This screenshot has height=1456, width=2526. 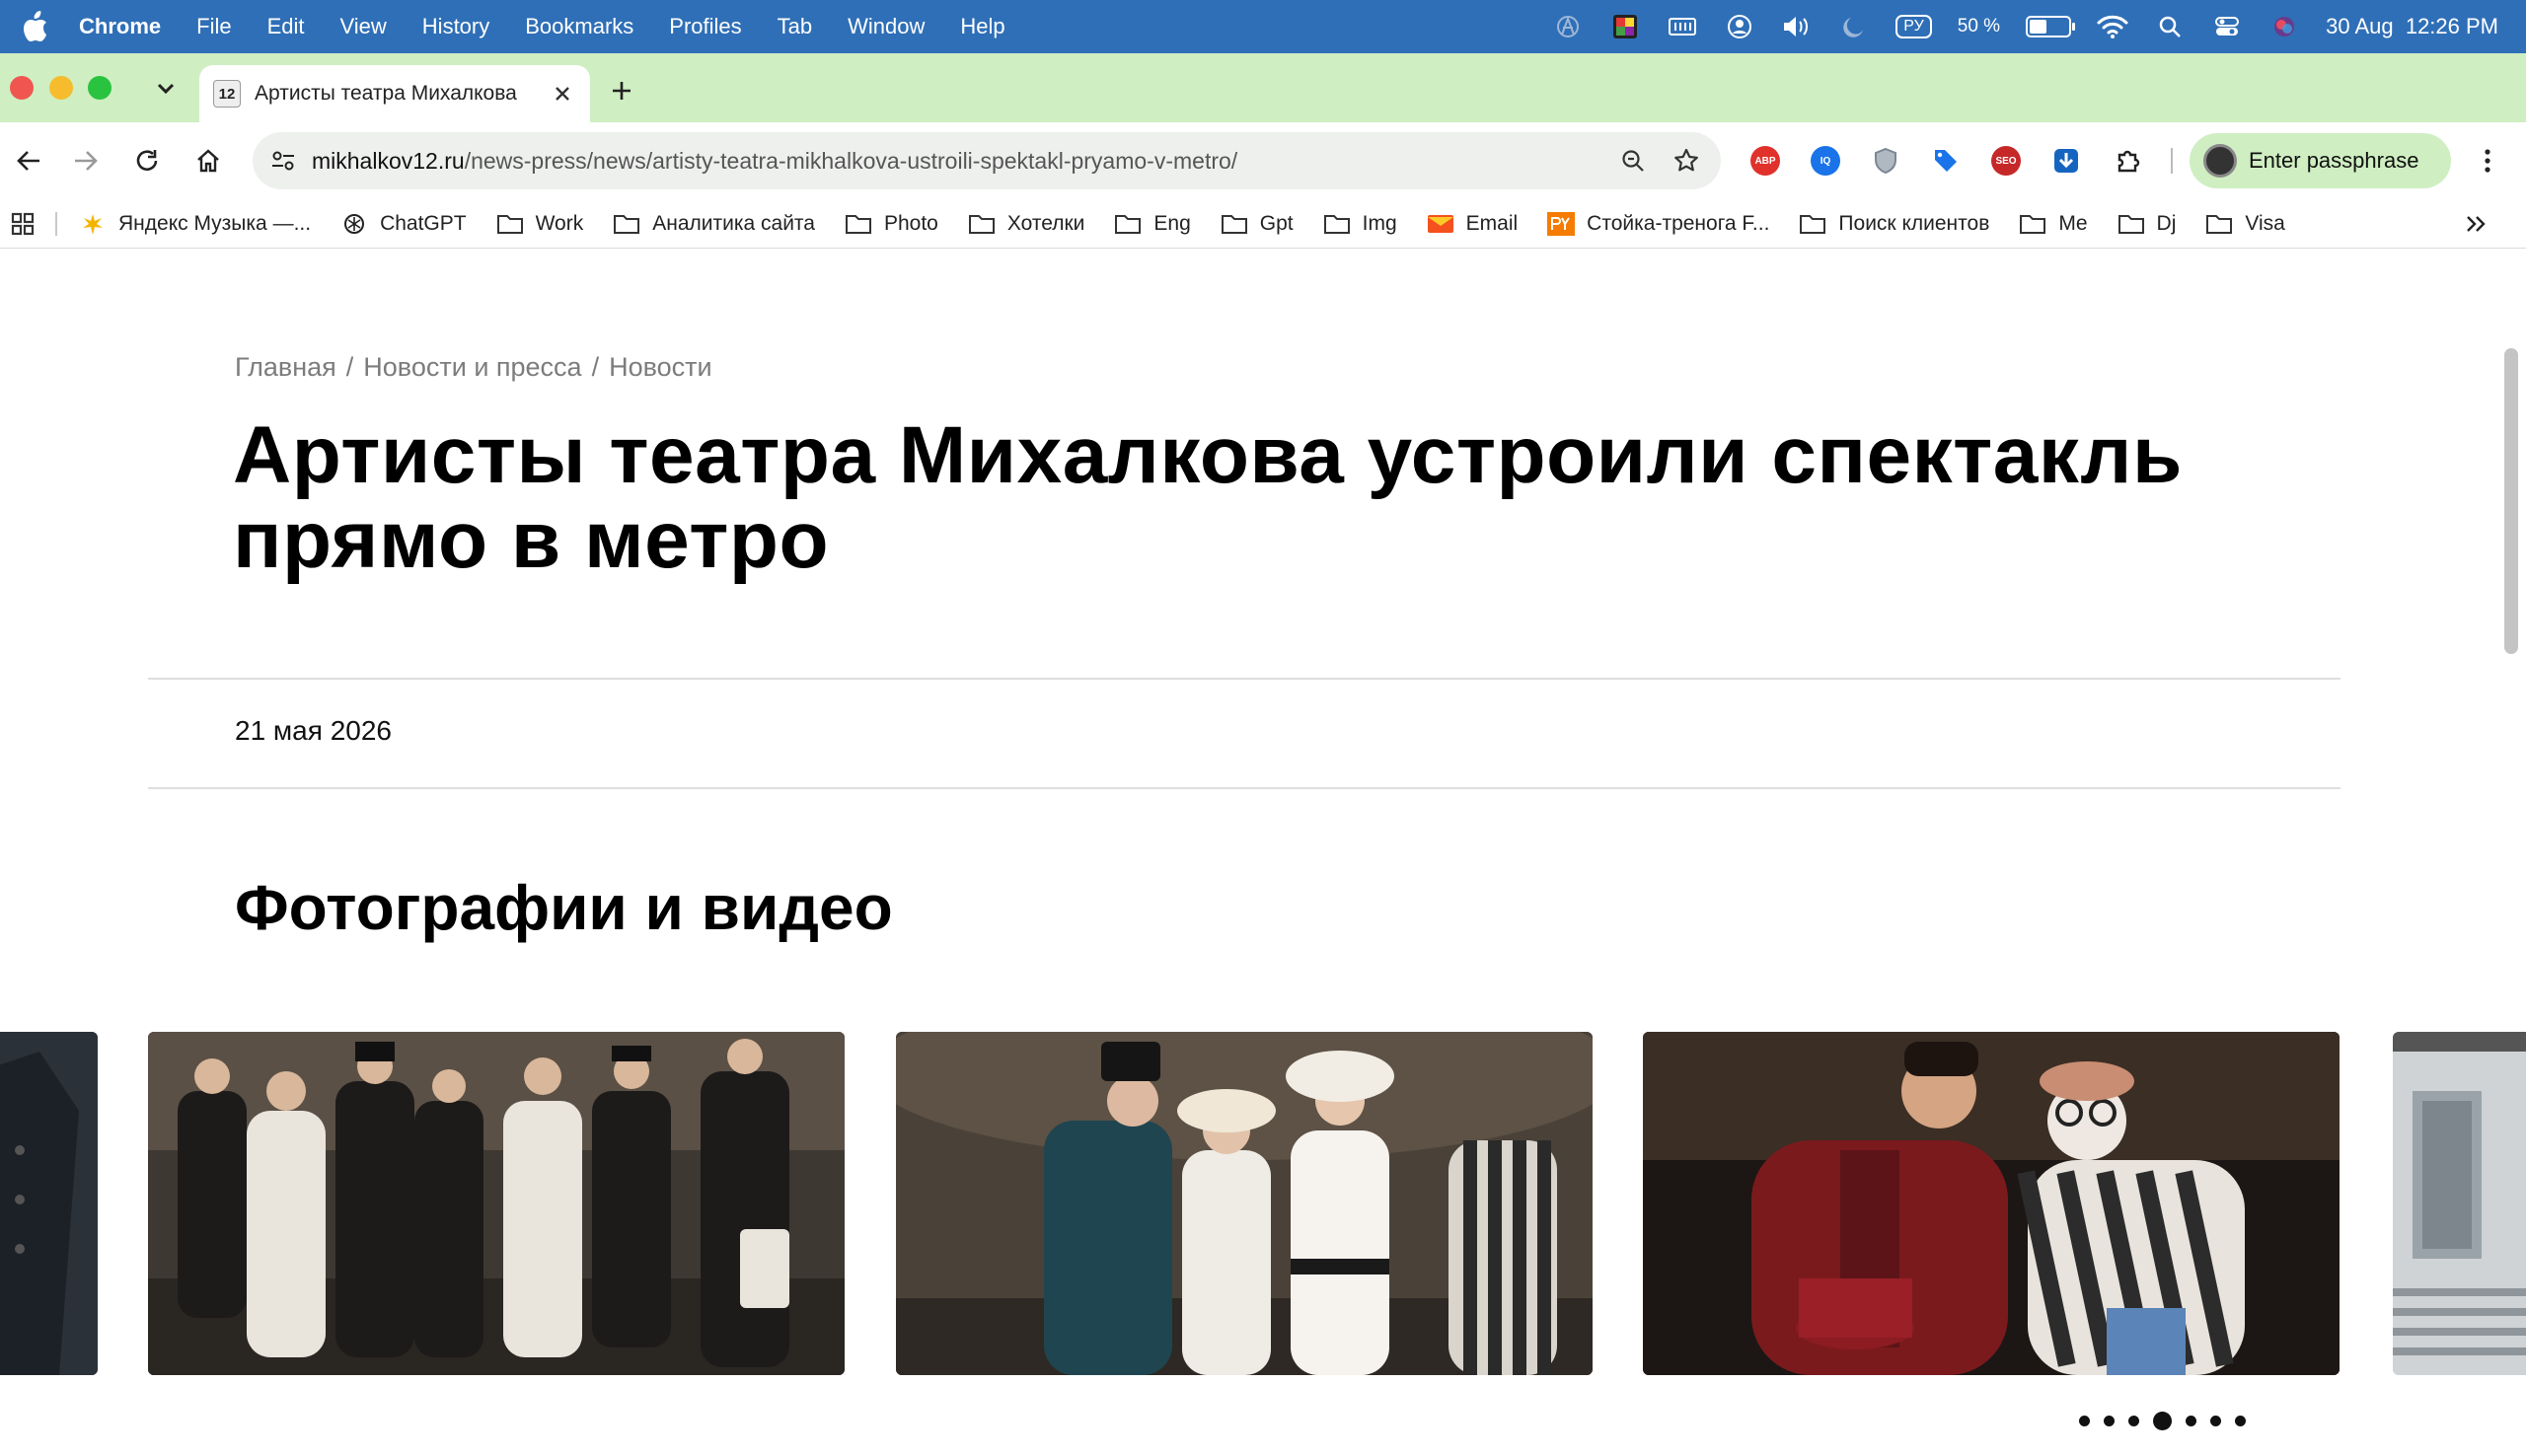 I want to click on menu-help: Help, so click(x=982, y=26).